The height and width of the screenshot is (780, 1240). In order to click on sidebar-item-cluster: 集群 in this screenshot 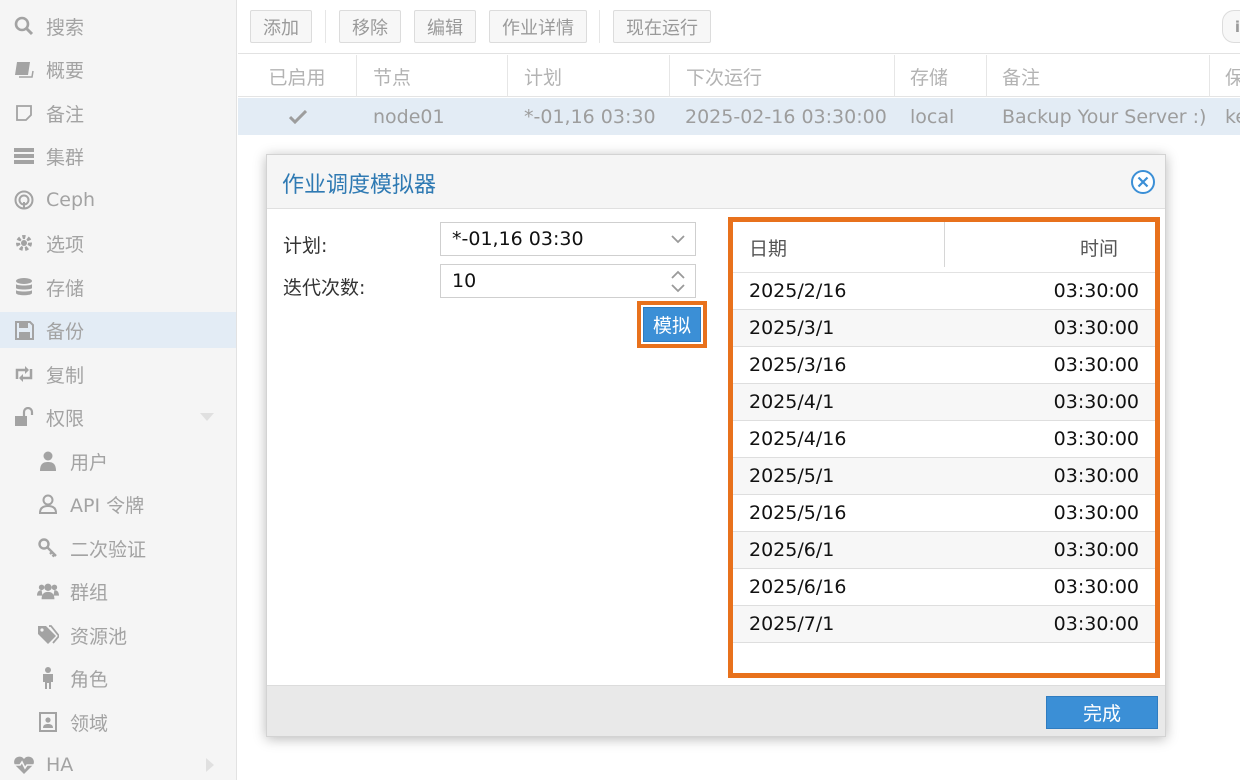, I will do `click(118, 156)`.